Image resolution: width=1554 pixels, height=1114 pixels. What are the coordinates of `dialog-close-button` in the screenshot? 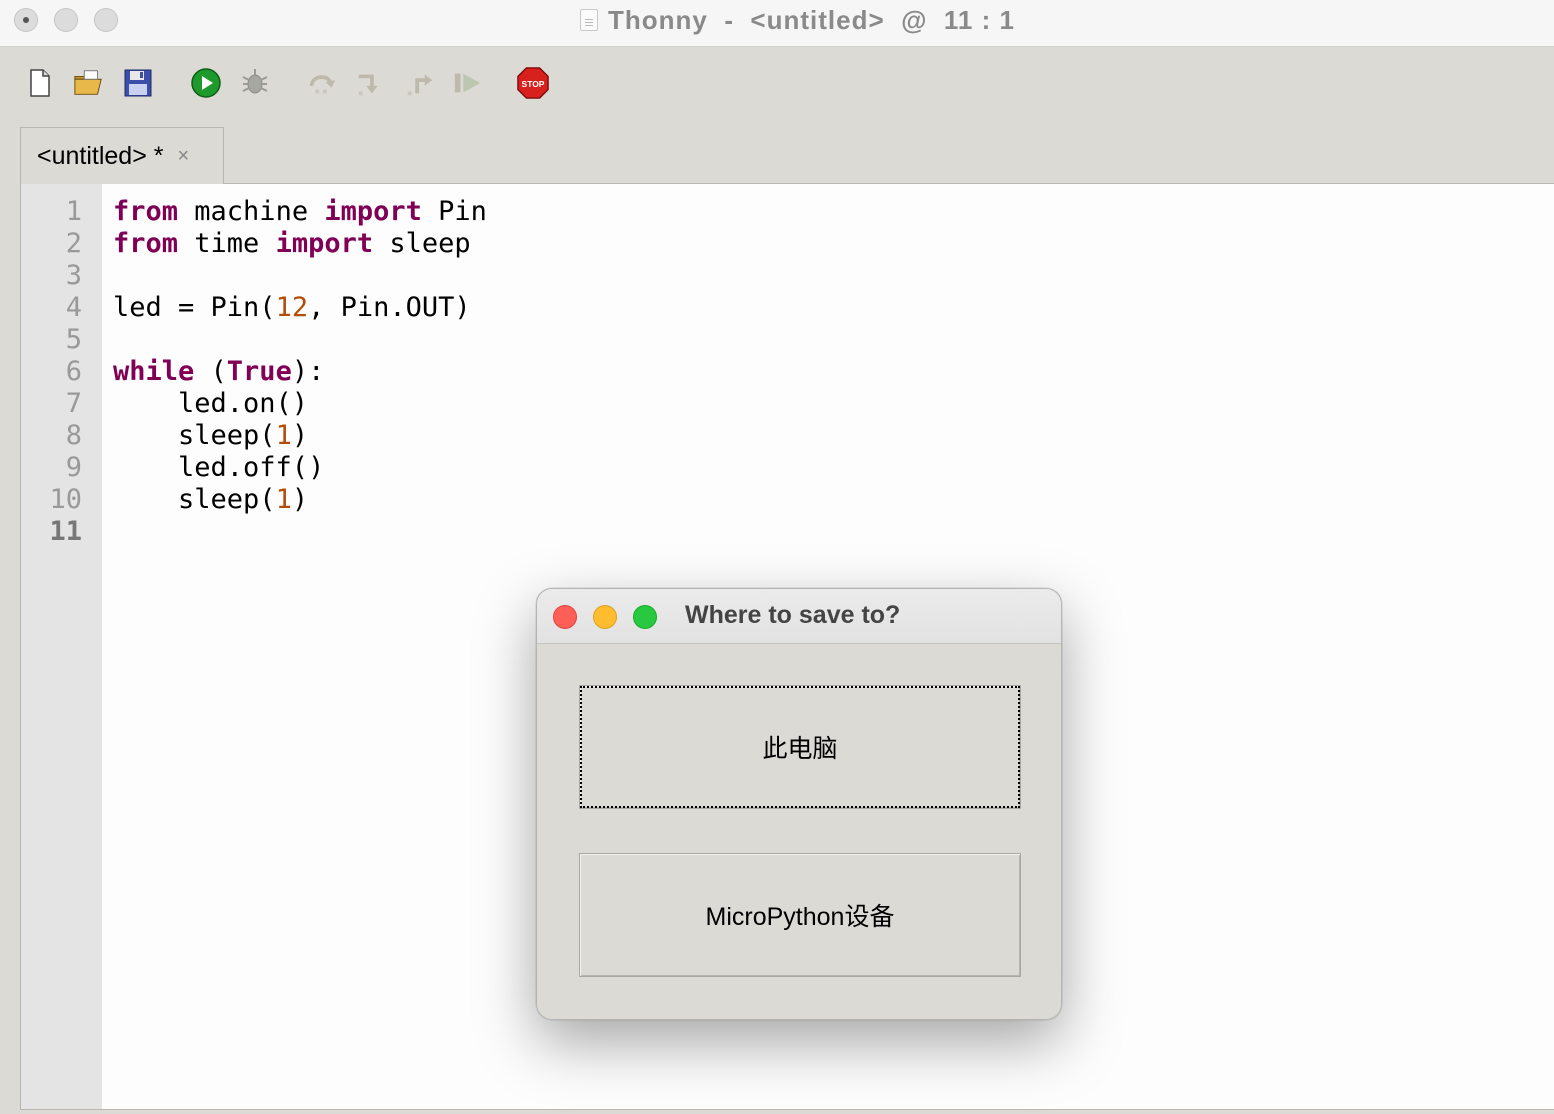 It's located at (565, 617).